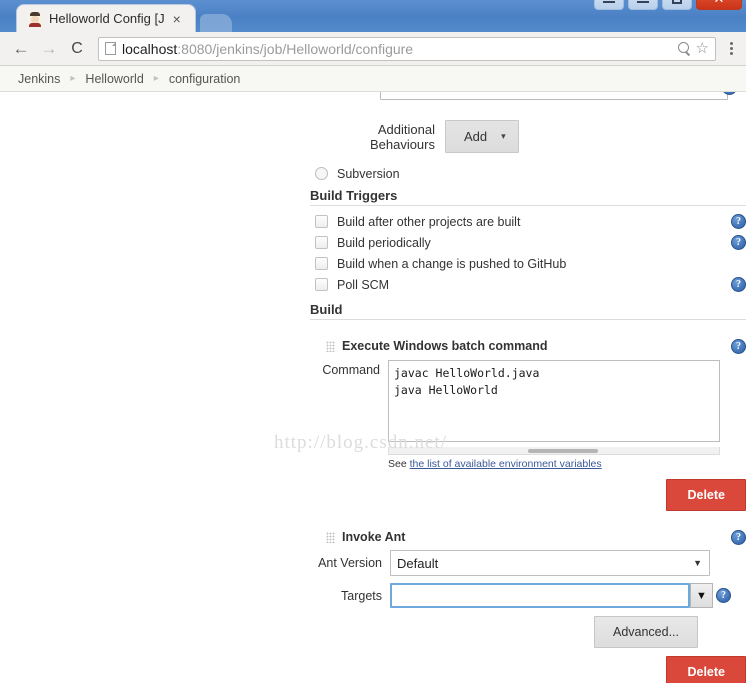 The image size is (746, 683). What do you see at coordinates (363, 284) in the screenshot?
I see `trigger-label: Poll SCM` at bounding box center [363, 284].